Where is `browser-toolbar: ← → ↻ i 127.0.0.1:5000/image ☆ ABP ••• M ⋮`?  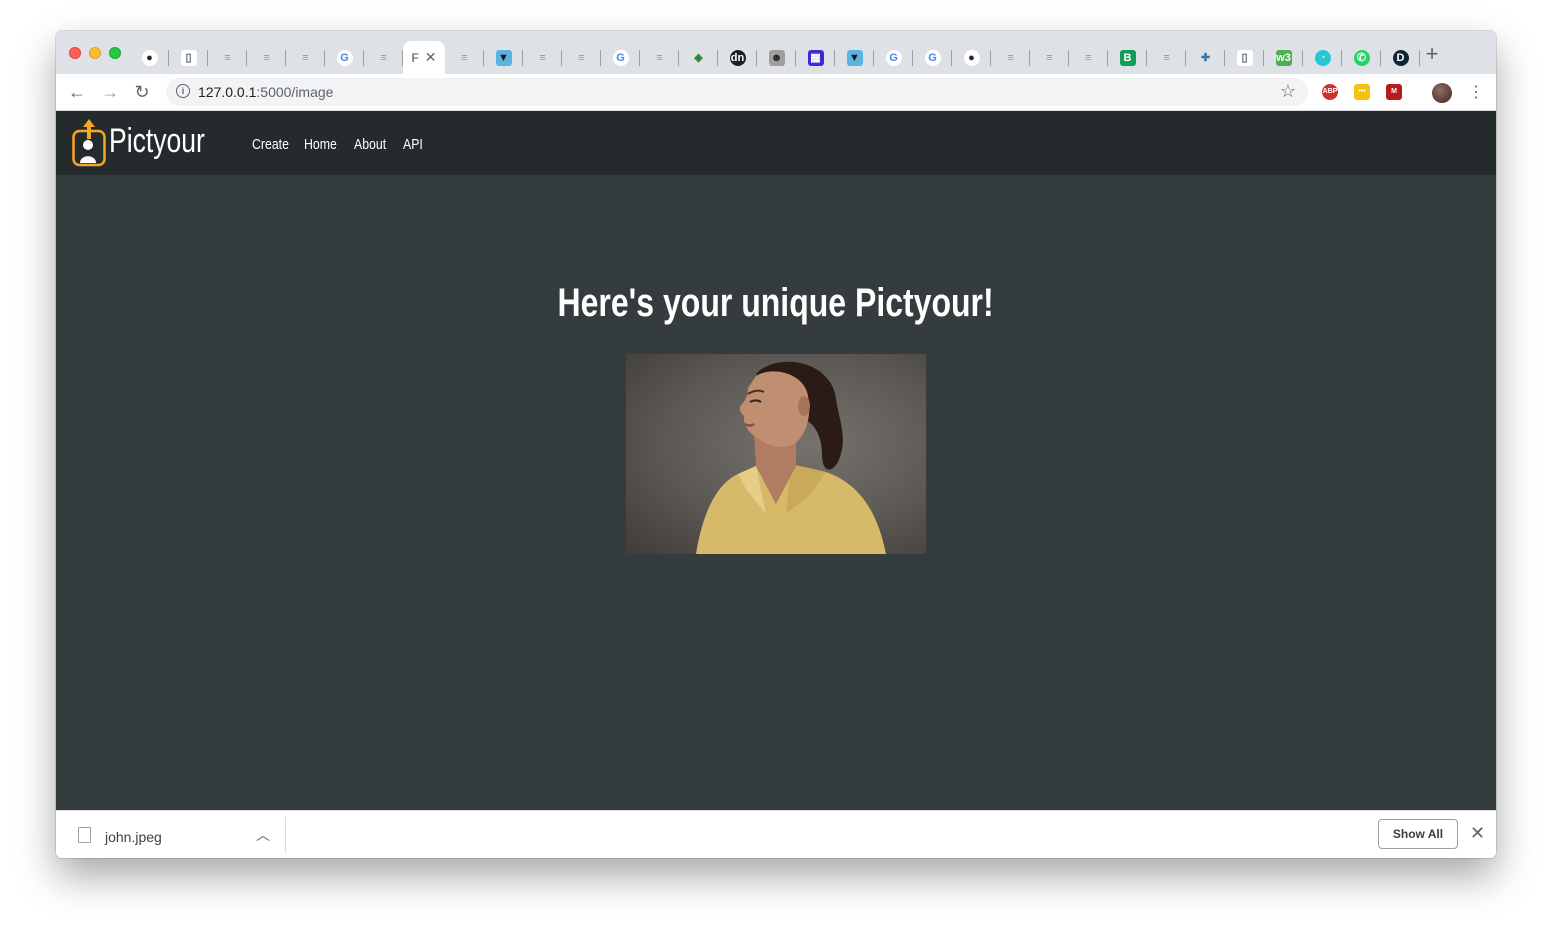
browser-toolbar: ← → ↻ i 127.0.0.1:5000/image ☆ ABP ••• M ⋮ is located at coordinates (776, 92).